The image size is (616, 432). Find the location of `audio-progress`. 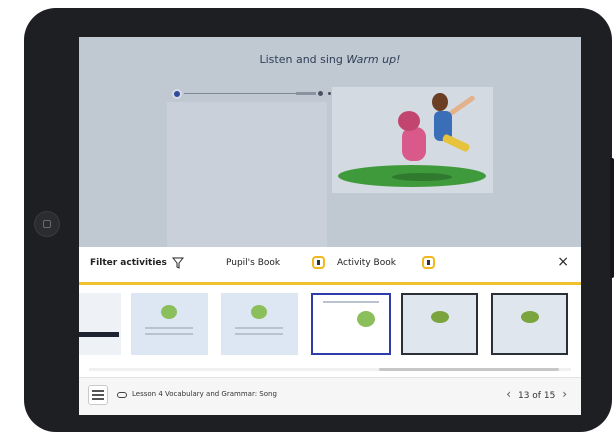

audio-progress is located at coordinates (306, 93).